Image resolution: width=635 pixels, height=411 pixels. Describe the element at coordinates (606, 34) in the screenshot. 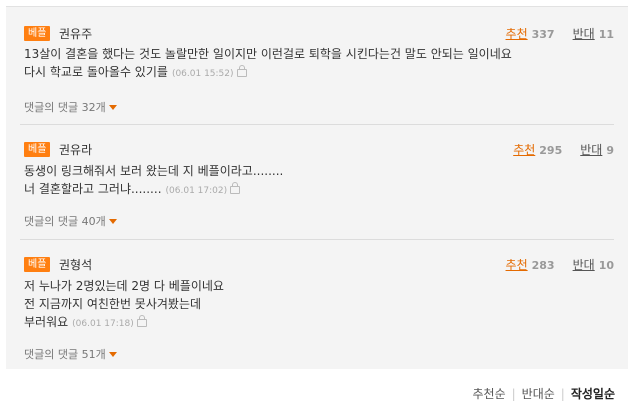

I see `oppose-count: 11` at that location.